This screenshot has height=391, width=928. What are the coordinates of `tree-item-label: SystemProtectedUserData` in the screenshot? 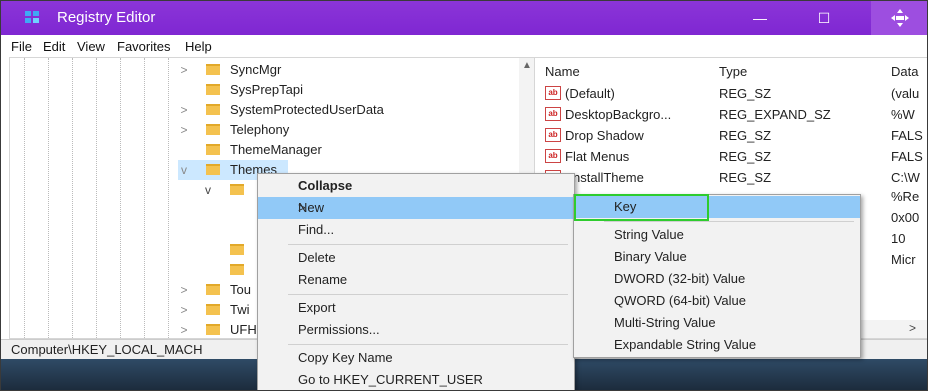 It's located at (307, 109).